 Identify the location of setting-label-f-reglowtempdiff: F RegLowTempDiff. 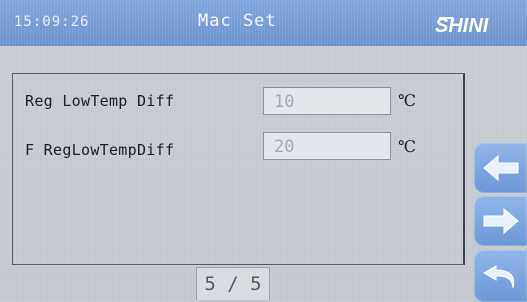
(100, 150).